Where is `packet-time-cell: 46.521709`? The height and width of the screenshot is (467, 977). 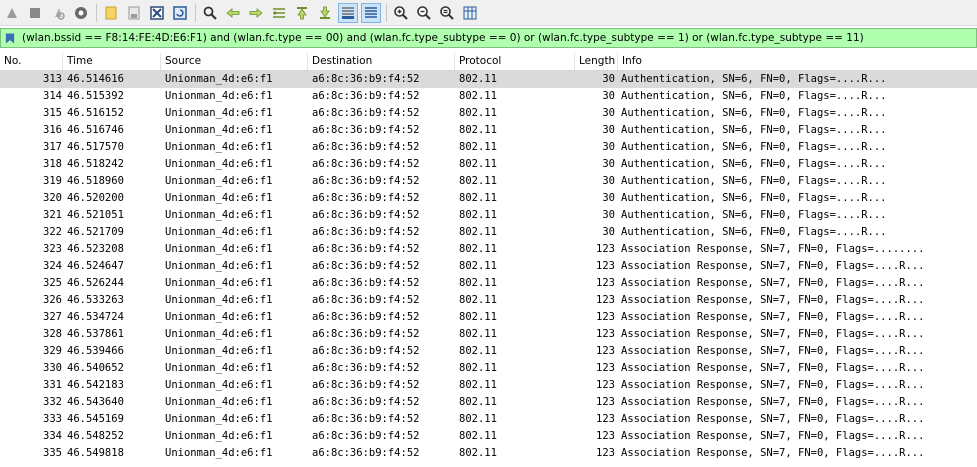 packet-time-cell: 46.521709 is located at coordinates (95, 232).